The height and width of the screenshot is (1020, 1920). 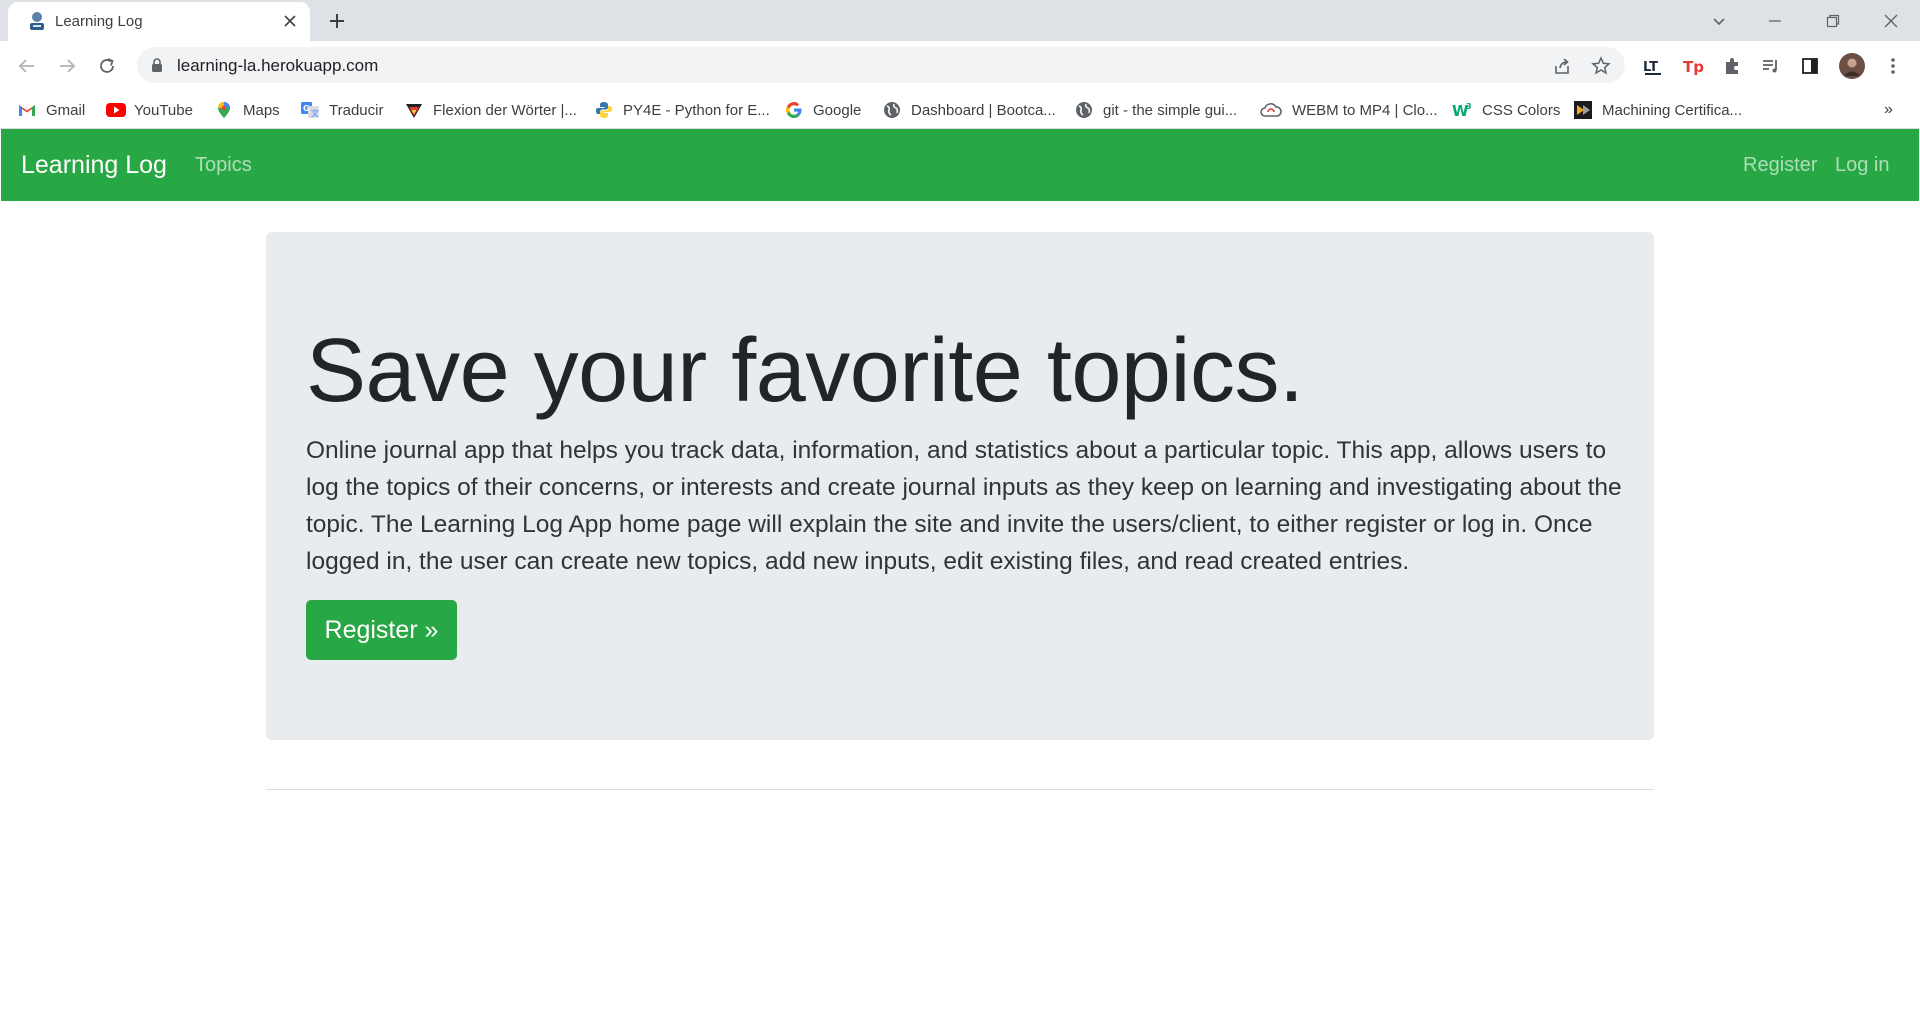 I want to click on bookmark-label: YouTube, so click(x=163, y=110).